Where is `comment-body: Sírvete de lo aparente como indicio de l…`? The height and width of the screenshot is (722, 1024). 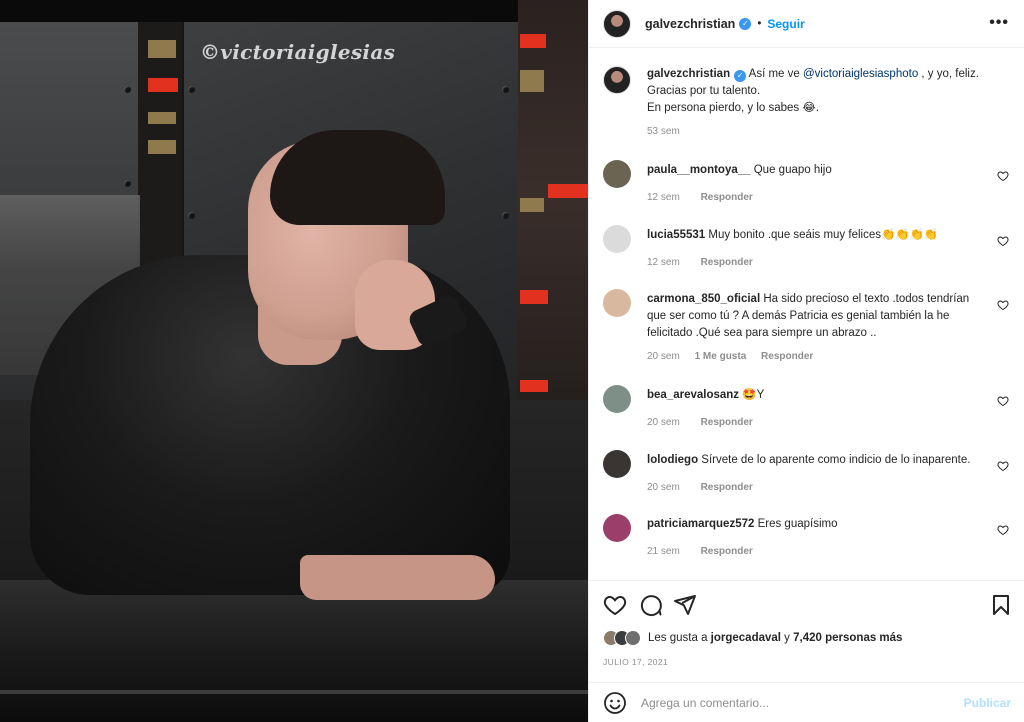
comment-body: Sírvete de lo aparente como indicio de l… is located at coordinates (834, 460).